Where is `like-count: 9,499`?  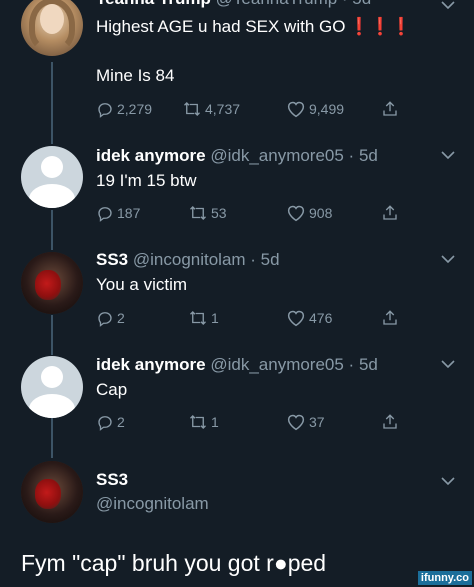 like-count: 9,499 is located at coordinates (327, 109).